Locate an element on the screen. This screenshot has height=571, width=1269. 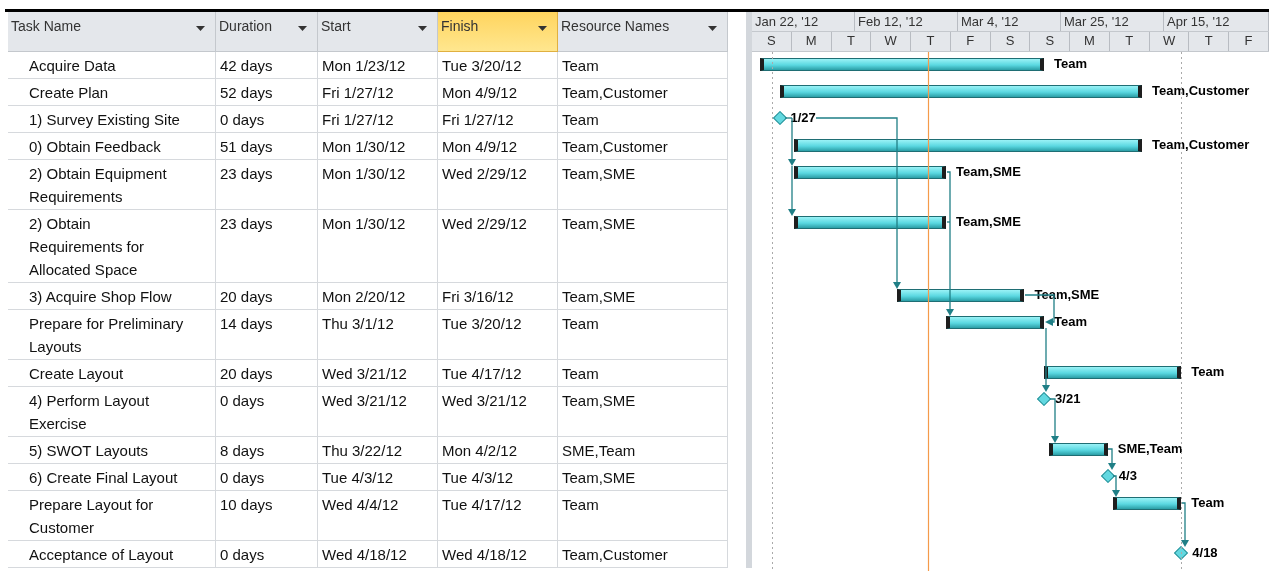
column-header: Finish is located at coordinates (498, 32).